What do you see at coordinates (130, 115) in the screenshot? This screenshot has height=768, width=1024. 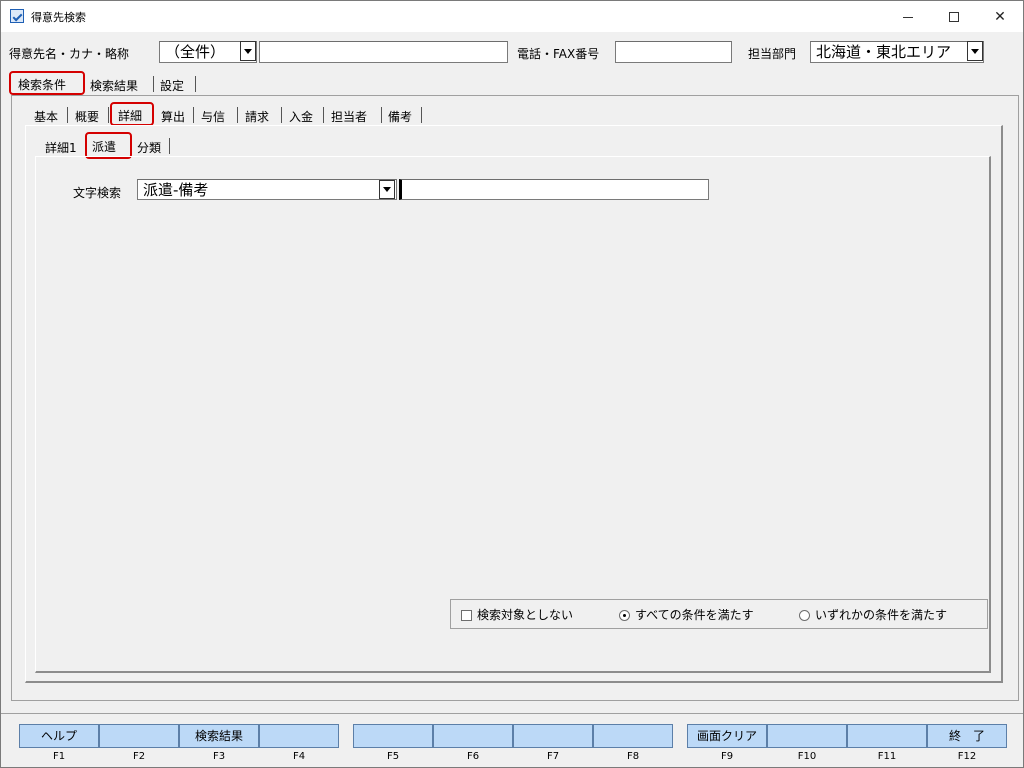 I see `tab-details: 詳細` at bounding box center [130, 115].